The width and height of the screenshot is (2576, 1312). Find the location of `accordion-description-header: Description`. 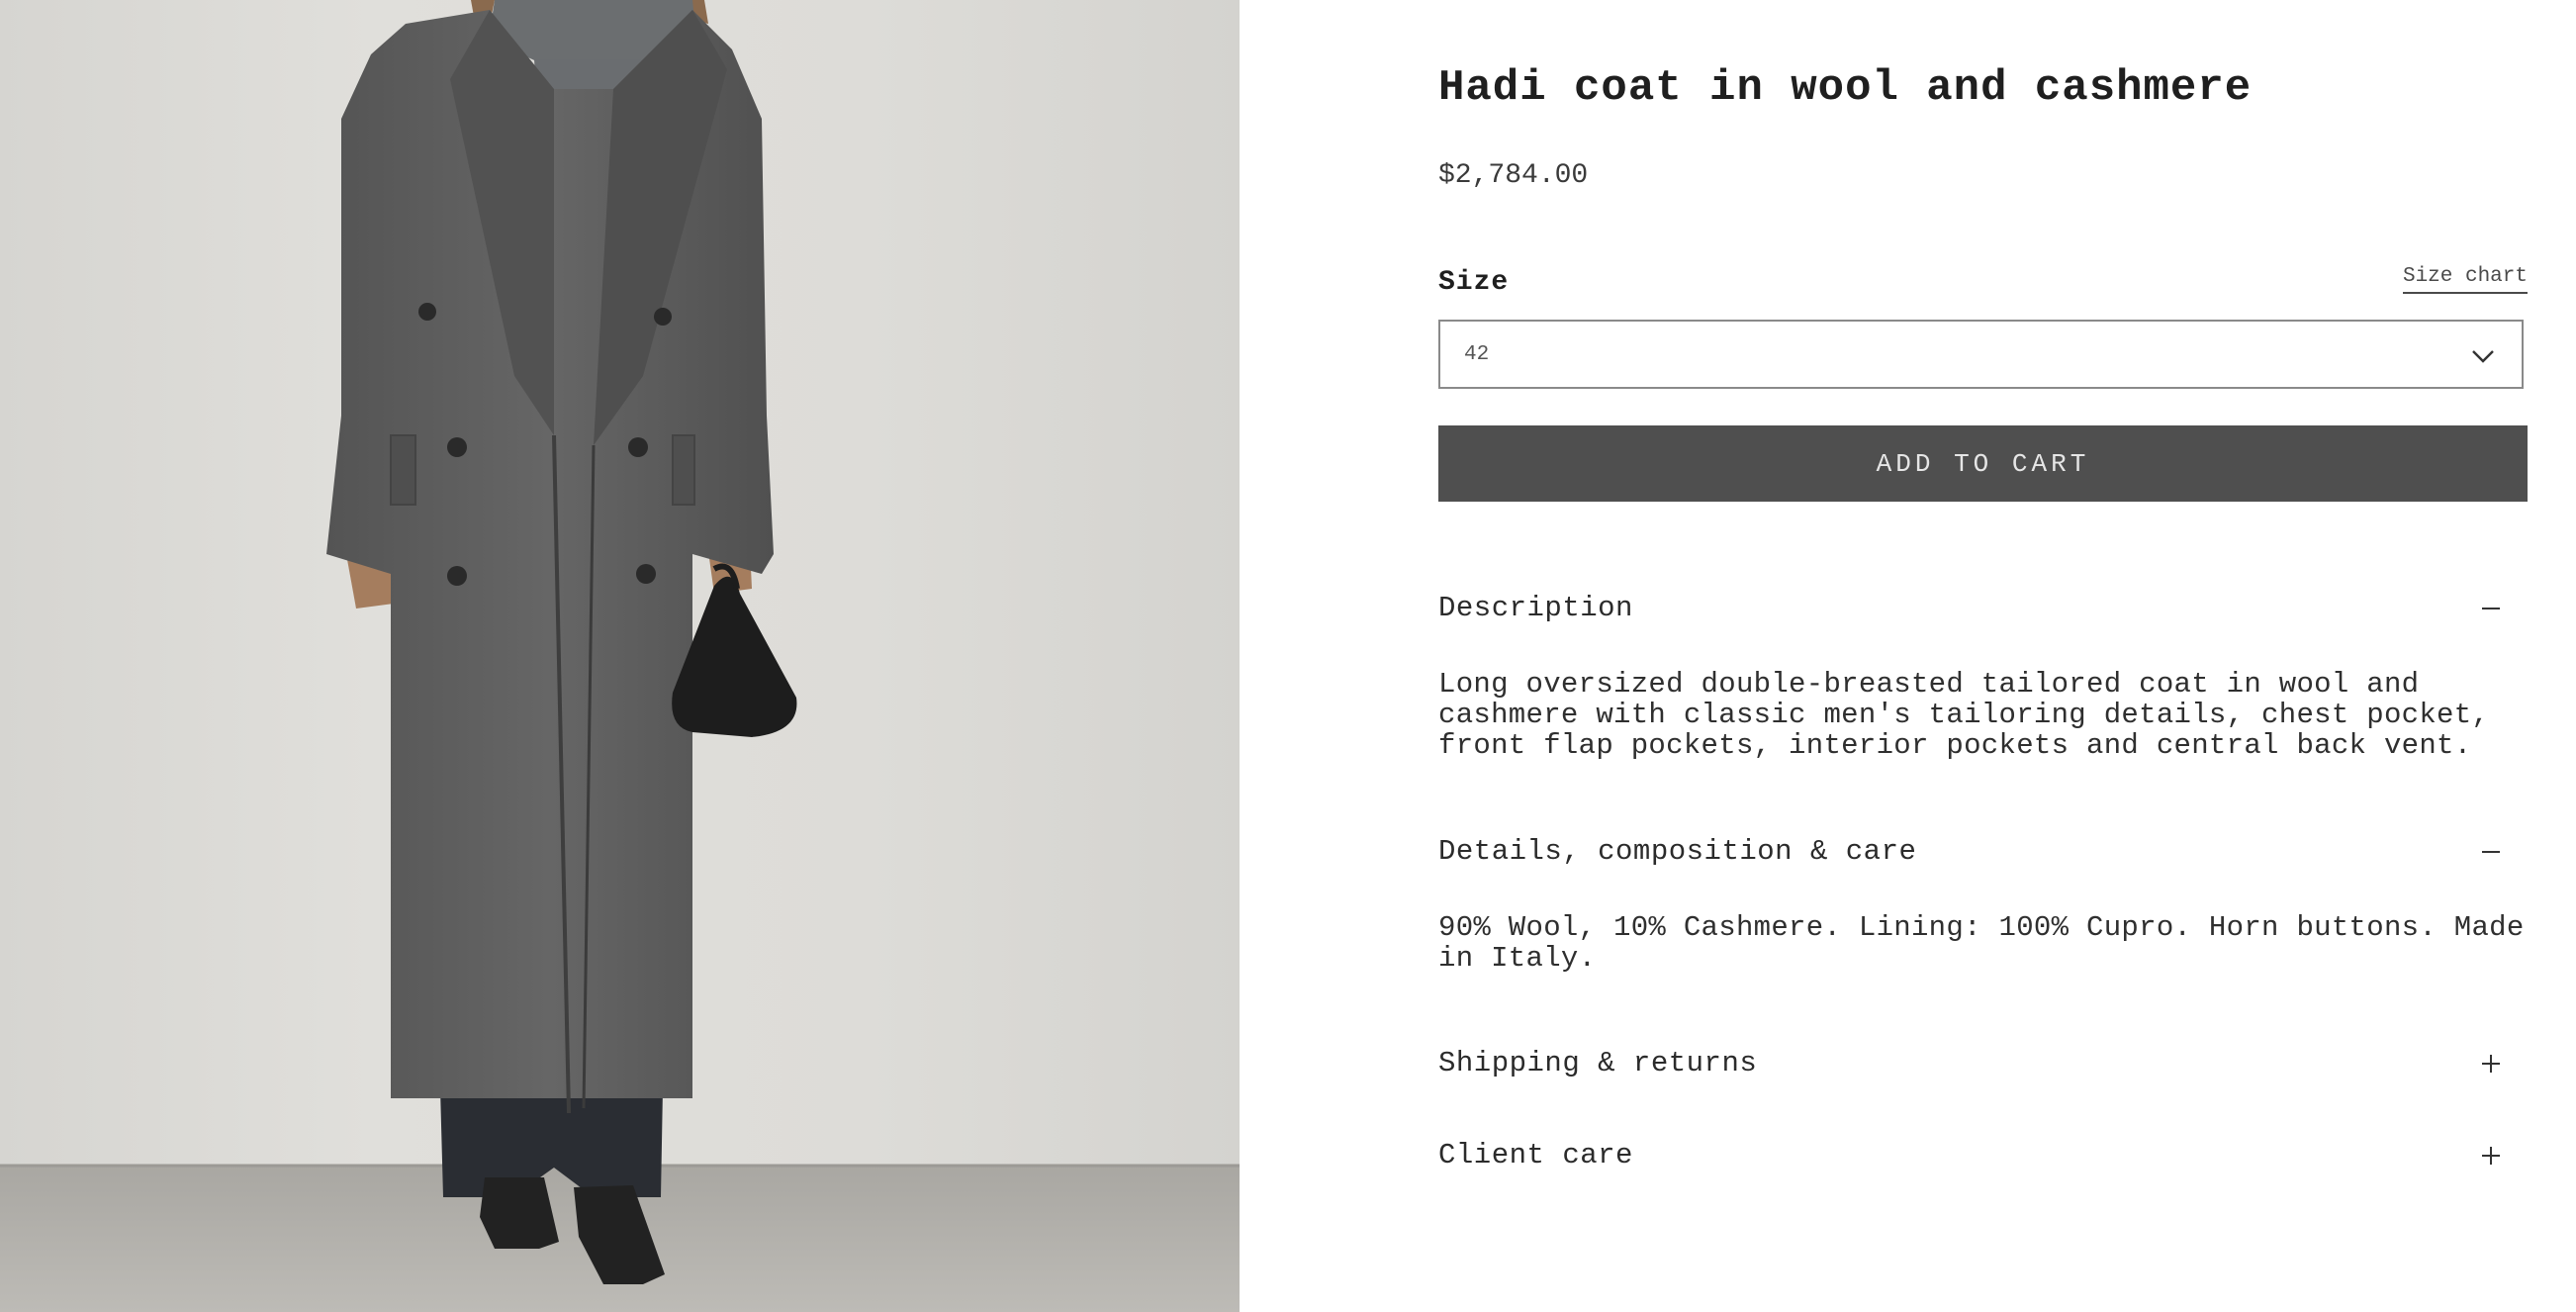

accordion-description-header: Description is located at coordinates (1983, 609).